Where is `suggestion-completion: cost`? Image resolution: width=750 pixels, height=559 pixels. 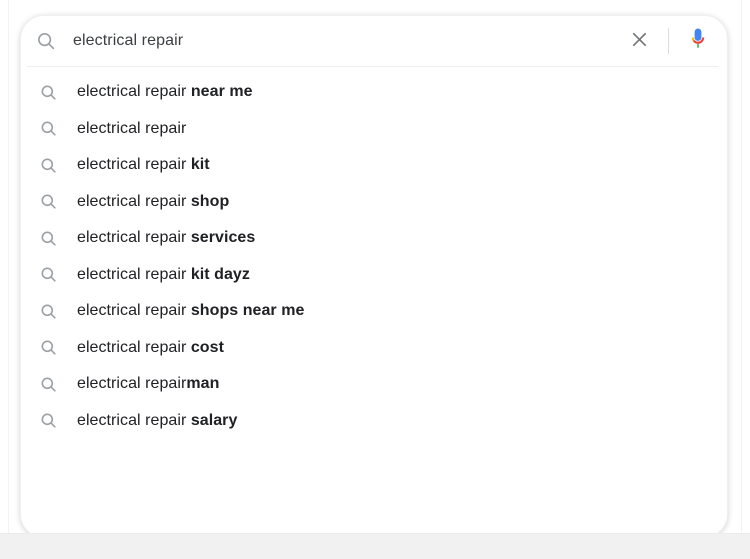 suggestion-completion: cost is located at coordinates (207, 347).